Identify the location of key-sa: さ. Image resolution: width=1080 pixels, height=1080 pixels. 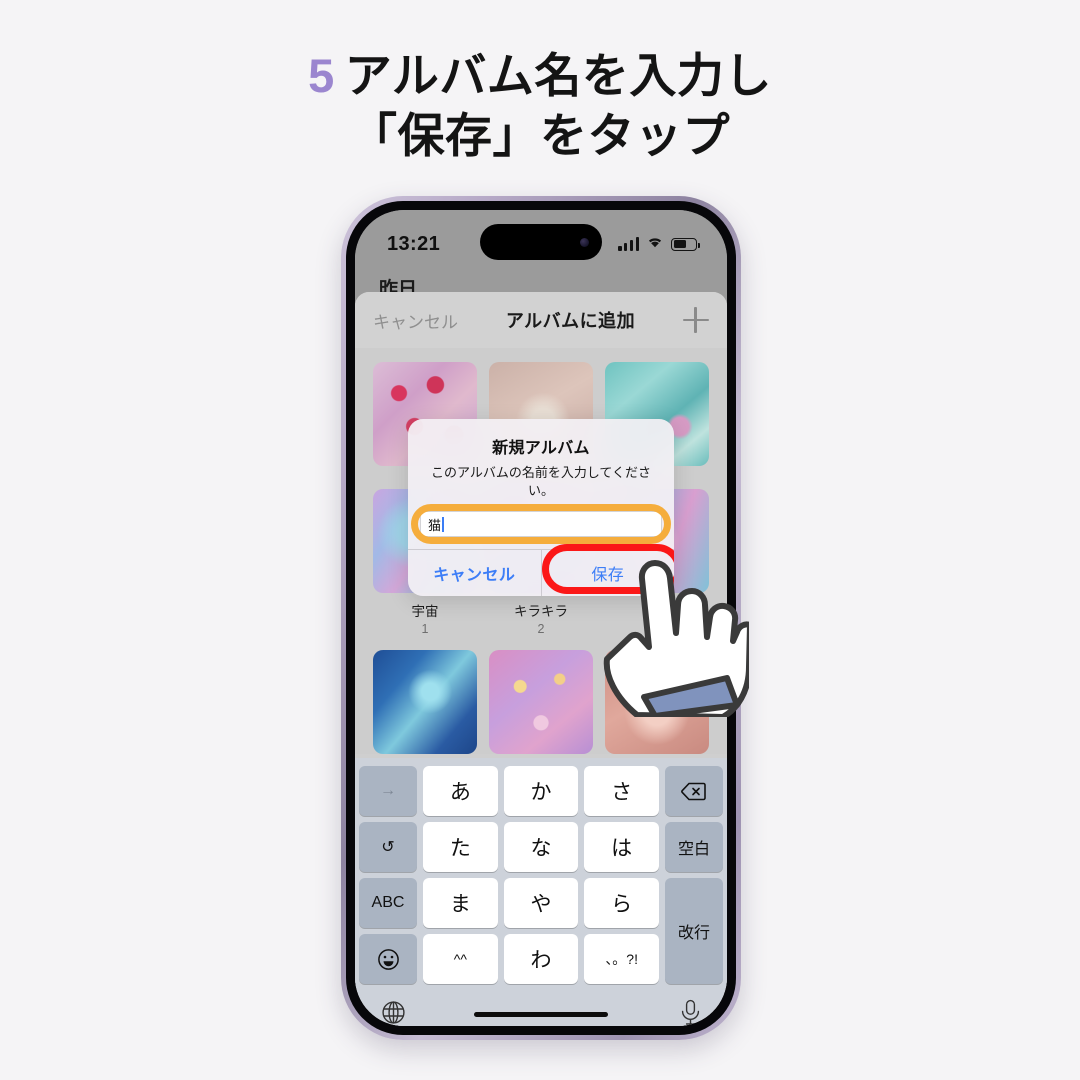
(621, 791).